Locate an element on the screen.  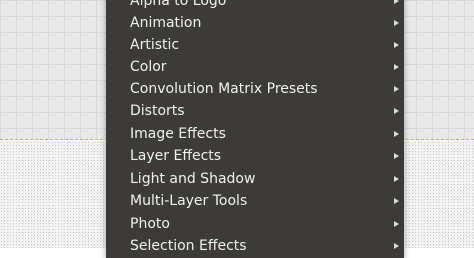
menu-item-image-effects: Image Effects is located at coordinates (255, 134).